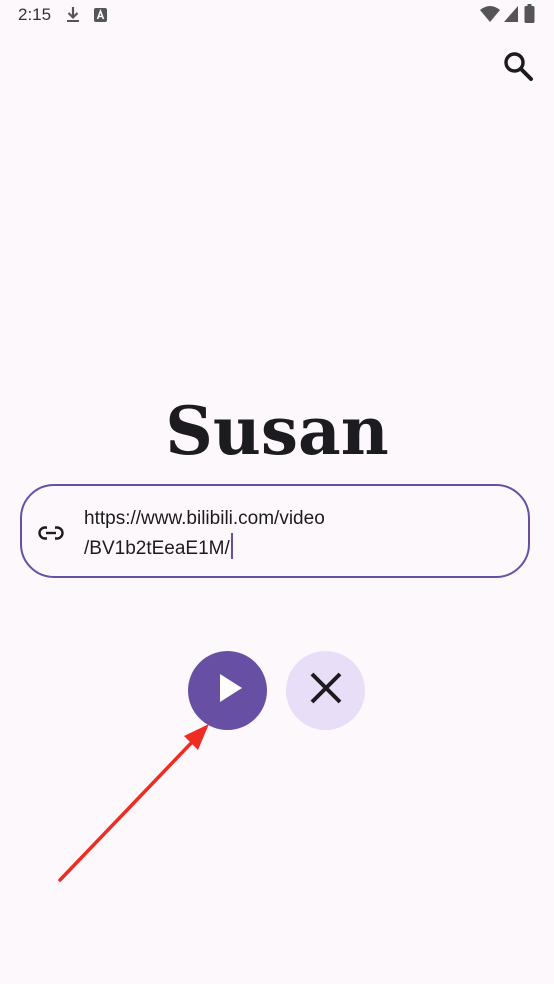  Describe the element at coordinates (490, 16) in the screenshot. I see `wifi-icon` at that location.